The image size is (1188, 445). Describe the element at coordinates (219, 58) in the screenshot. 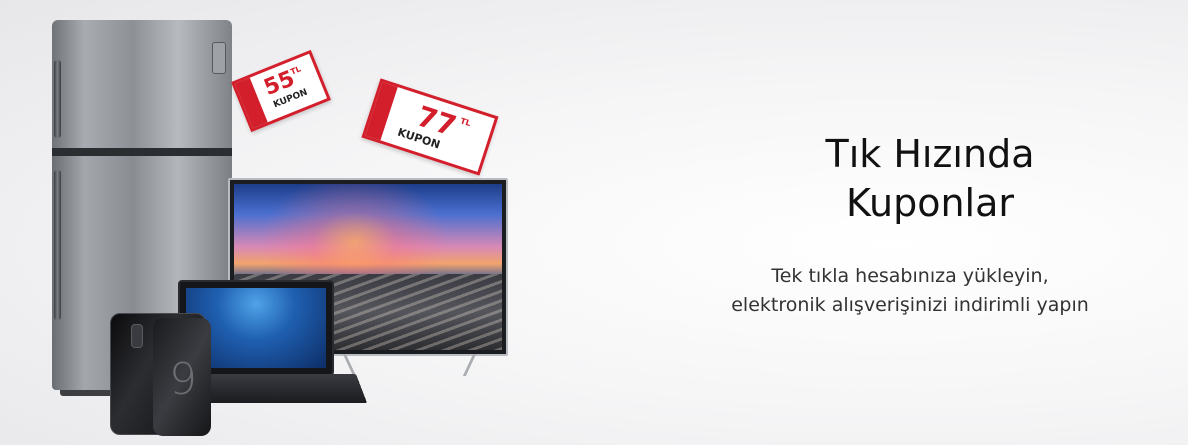

I see `brand-logo-icon` at that location.